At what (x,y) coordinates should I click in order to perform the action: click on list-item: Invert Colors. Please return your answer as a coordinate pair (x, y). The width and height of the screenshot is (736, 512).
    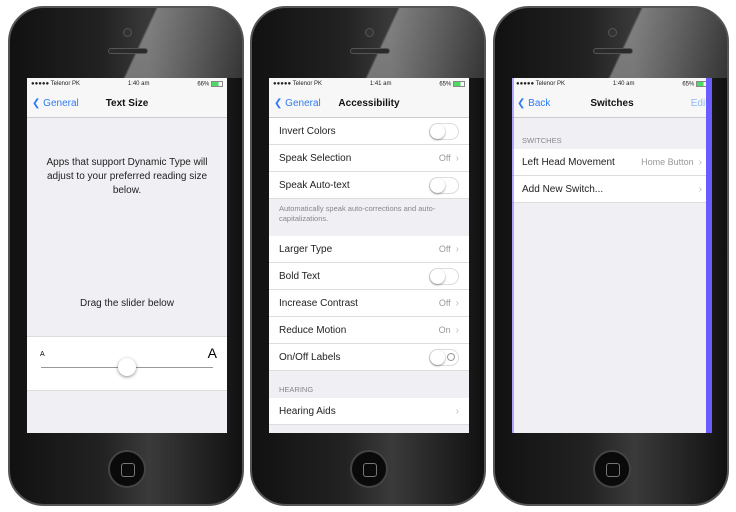
    Looking at the image, I should click on (369, 131).